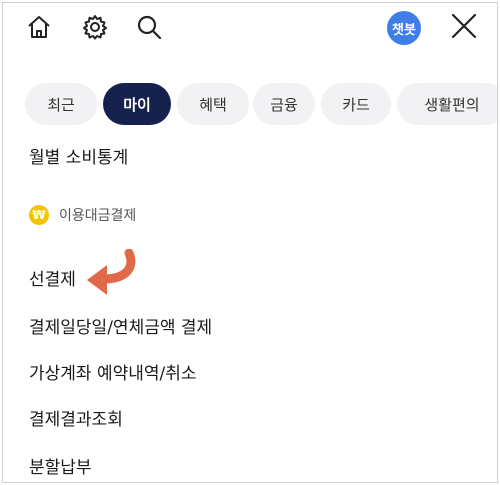 The image size is (500, 485). I want to click on gear-icon, so click(95, 27).